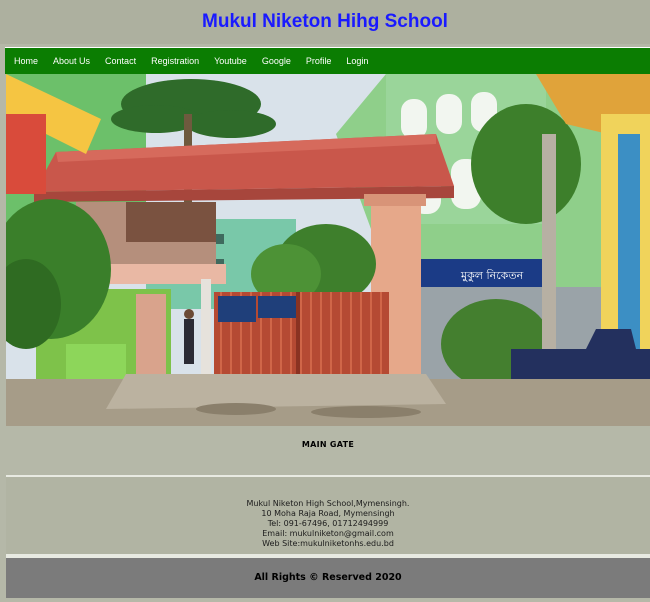  What do you see at coordinates (26, 61) in the screenshot?
I see `nav-home: Home` at bounding box center [26, 61].